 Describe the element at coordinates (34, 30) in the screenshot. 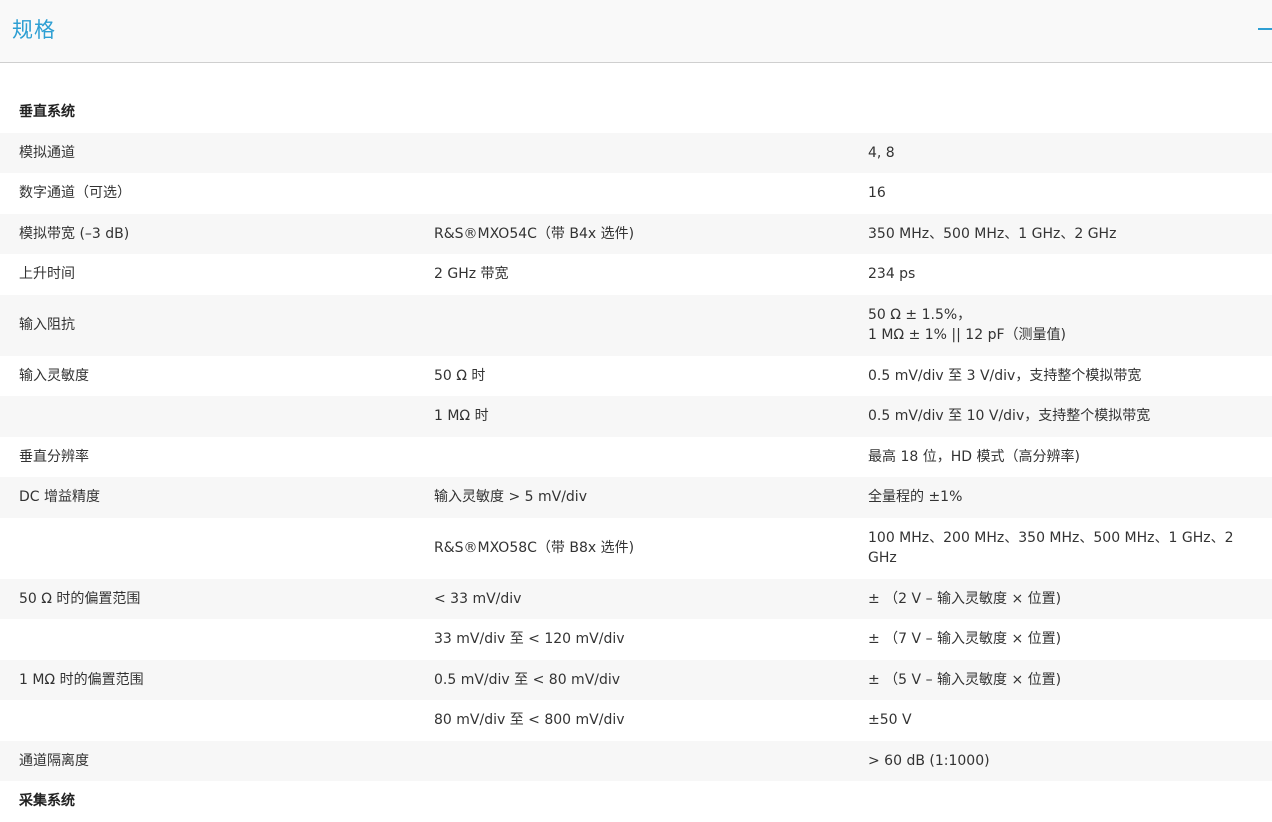

I see `section-title: 规格` at that location.